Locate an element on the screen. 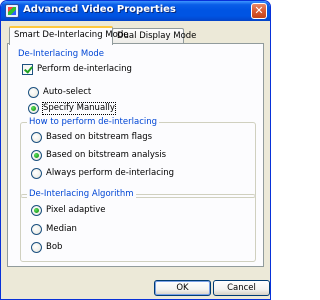  tab-smart-deinterlacing: Smart De-Interlacing Mode is located at coordinates (68, 35).